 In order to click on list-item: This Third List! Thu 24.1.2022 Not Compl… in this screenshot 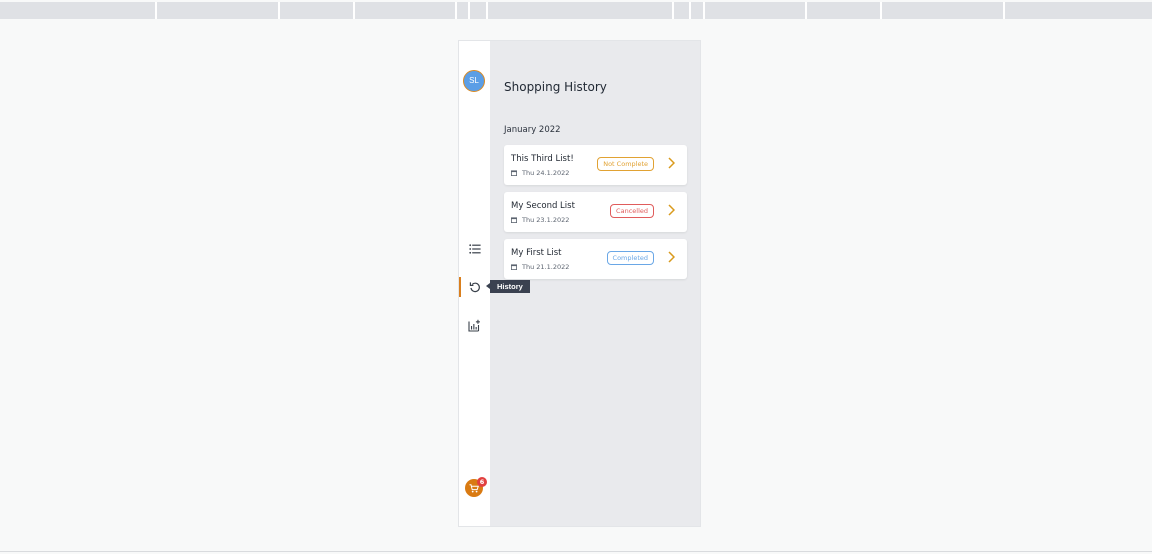, I will do `click(595, 165)`.